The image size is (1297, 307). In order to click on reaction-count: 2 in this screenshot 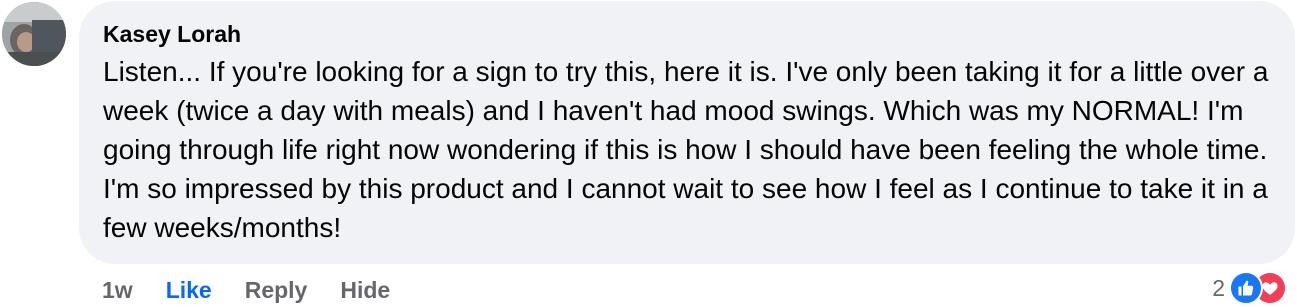, I will do `click(1218, 287)`.